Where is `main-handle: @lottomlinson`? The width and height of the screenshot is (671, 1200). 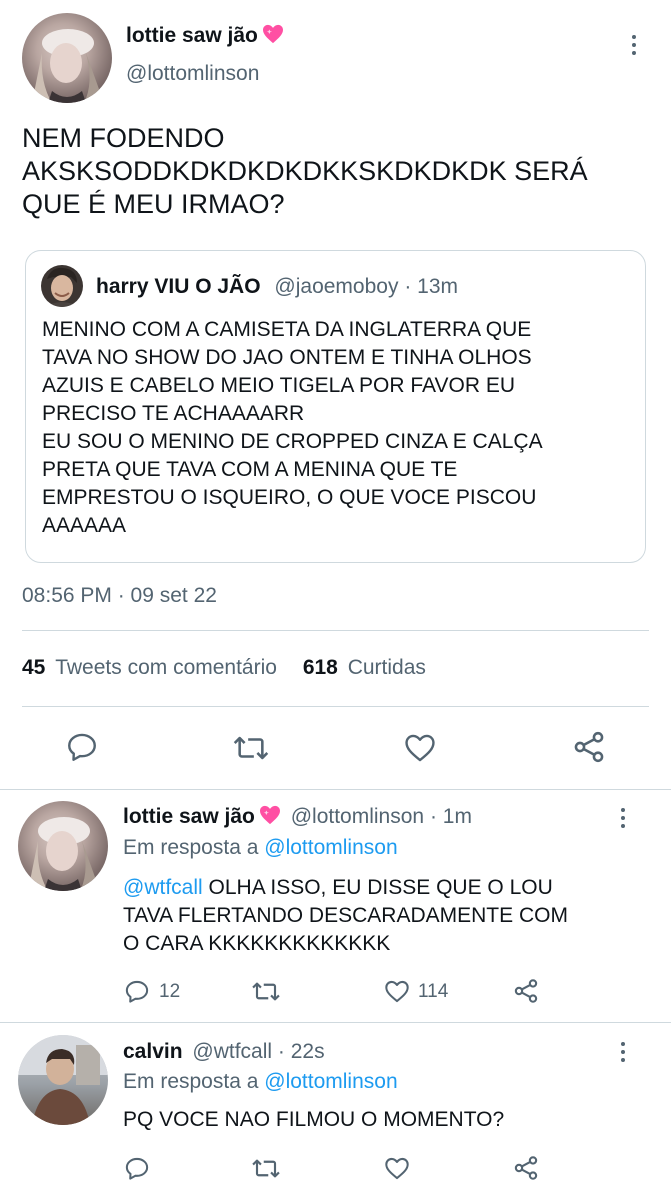
main-handle: @lottomlinson is located at coordinates (192, 74).